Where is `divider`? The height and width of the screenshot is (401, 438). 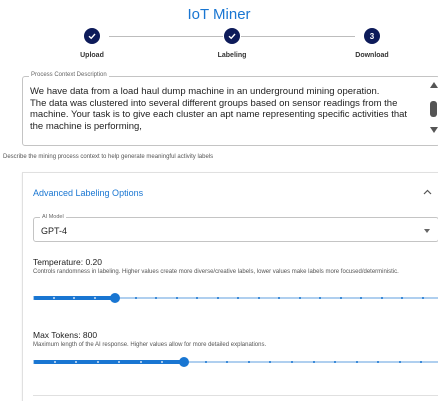 divider is located at coordinates (235, 395).